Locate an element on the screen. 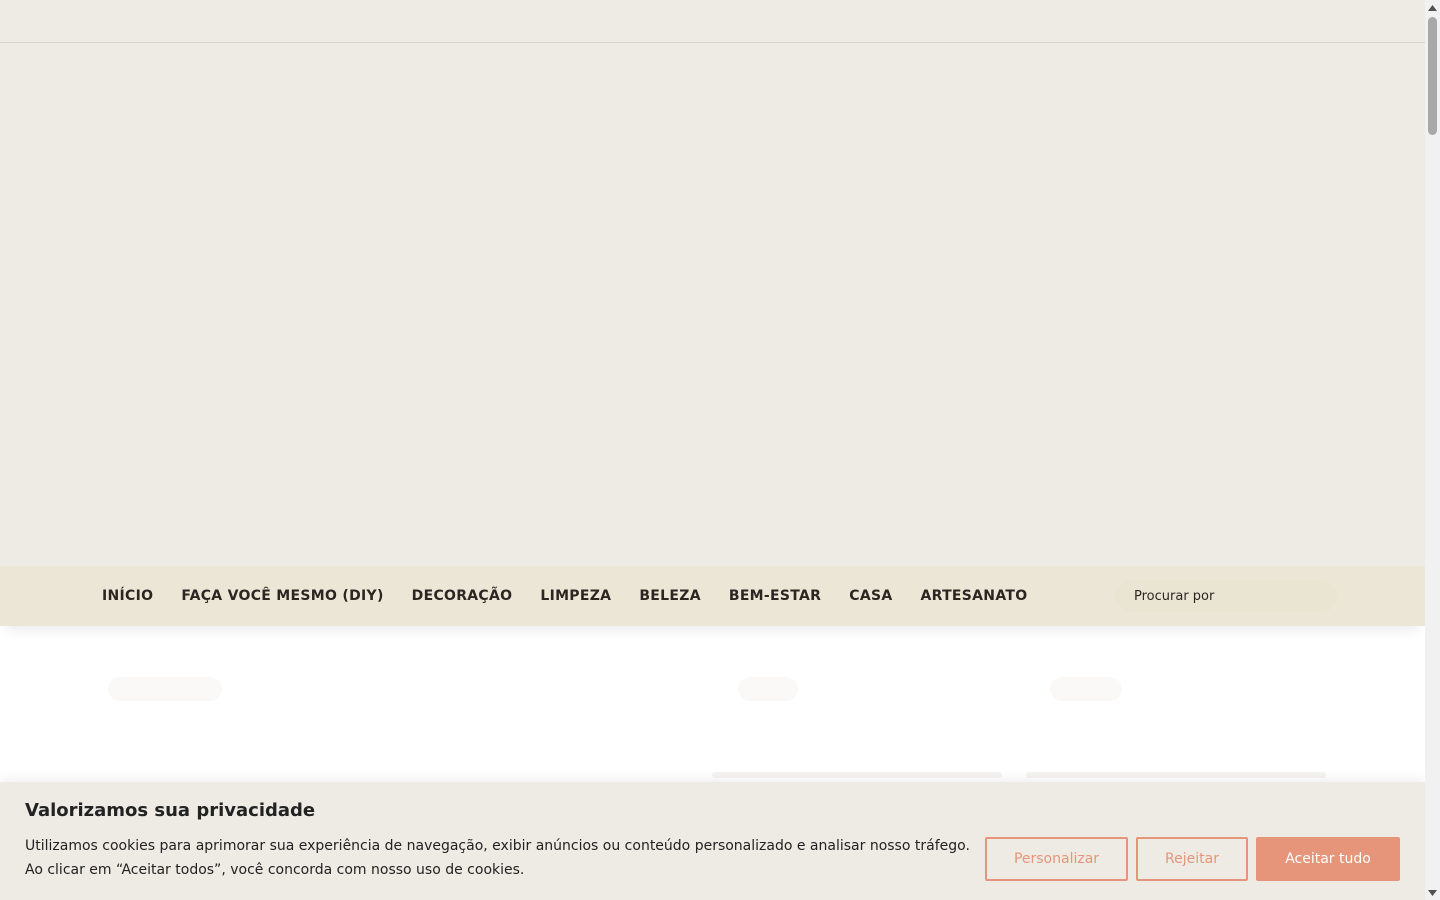 Image resolution: width=1440 pixels, height=900 pixels. accept-all-button: Aceitar tudo is located at coordinates (1328, 859).